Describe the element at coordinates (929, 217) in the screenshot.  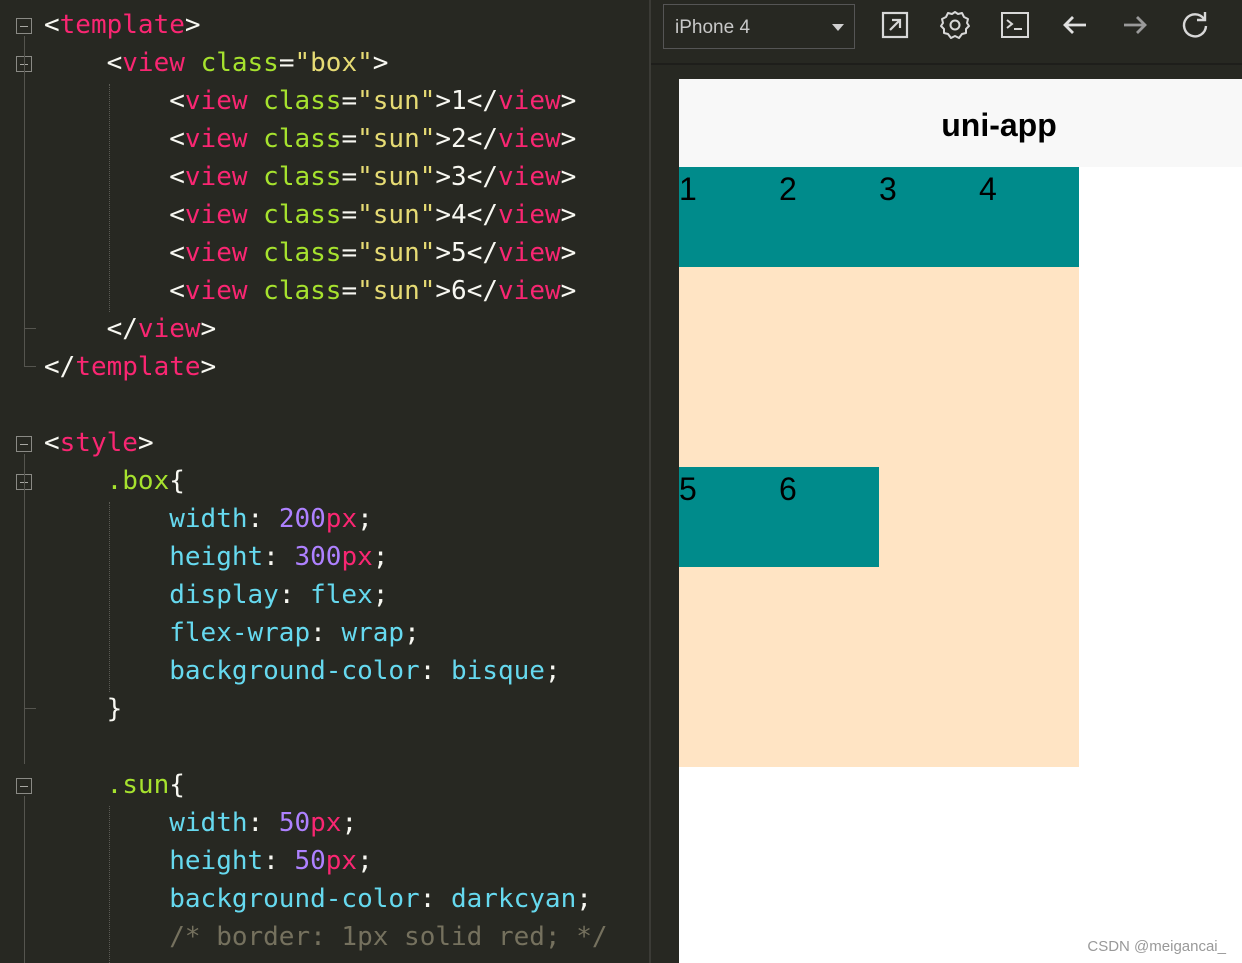
I see `sun-box-3: 3` at that location.